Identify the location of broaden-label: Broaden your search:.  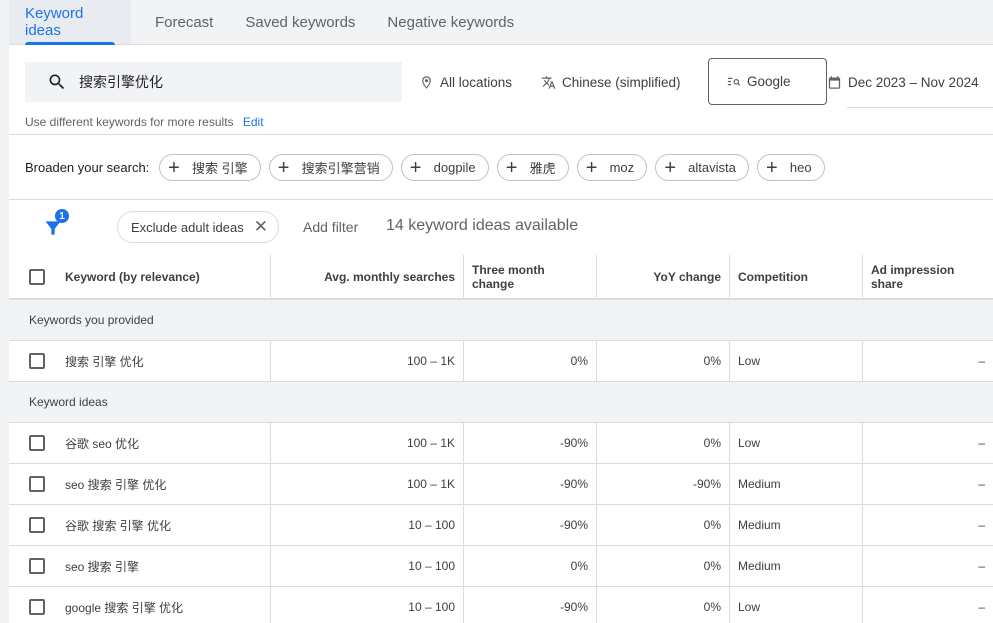
(87, 167).